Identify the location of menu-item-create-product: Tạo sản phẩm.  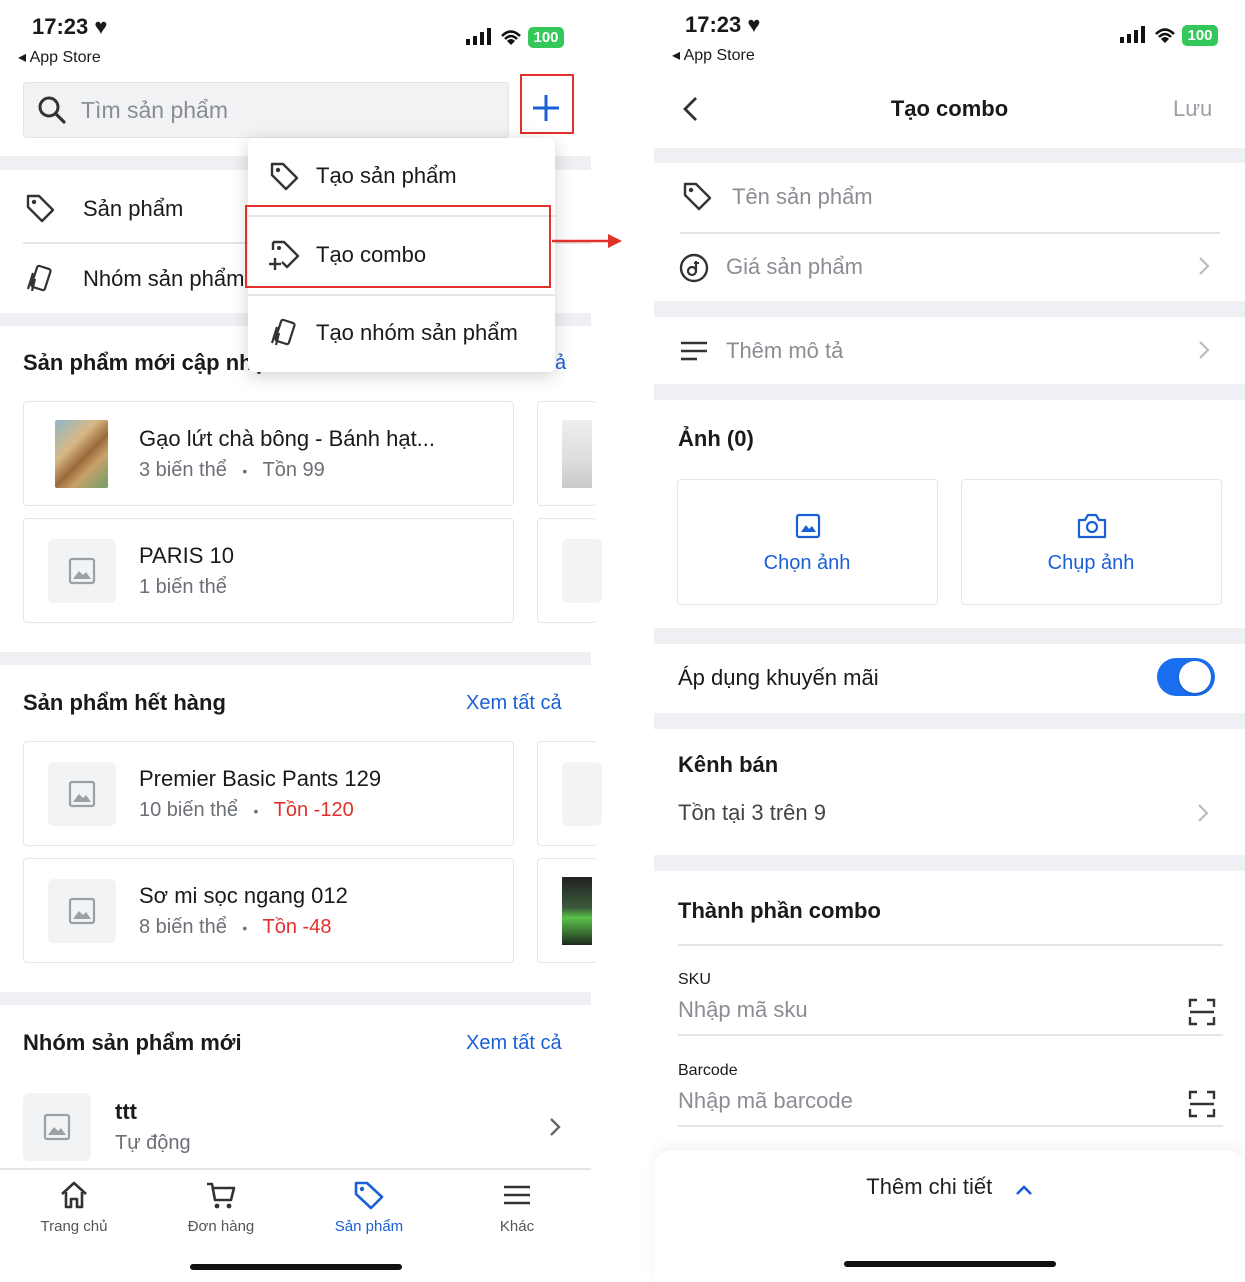
(401, 176).